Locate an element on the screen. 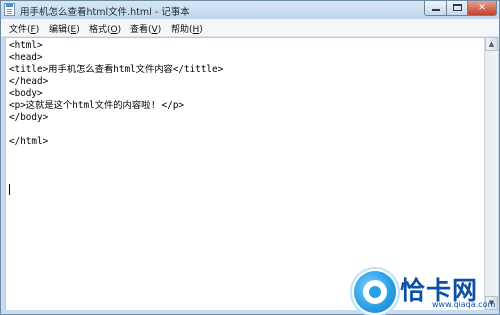 This screenshot has height=315, width=500. editor-line: </head> is located at coordinates (29, 81).